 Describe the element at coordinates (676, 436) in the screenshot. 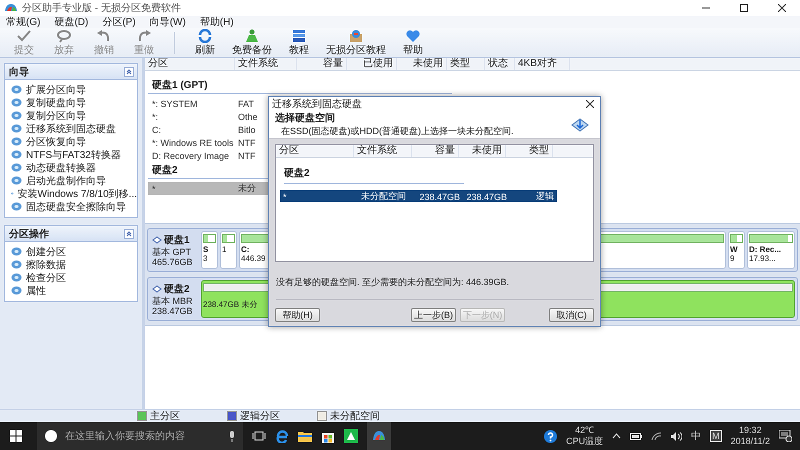

I see `speaker-icon` at that location.